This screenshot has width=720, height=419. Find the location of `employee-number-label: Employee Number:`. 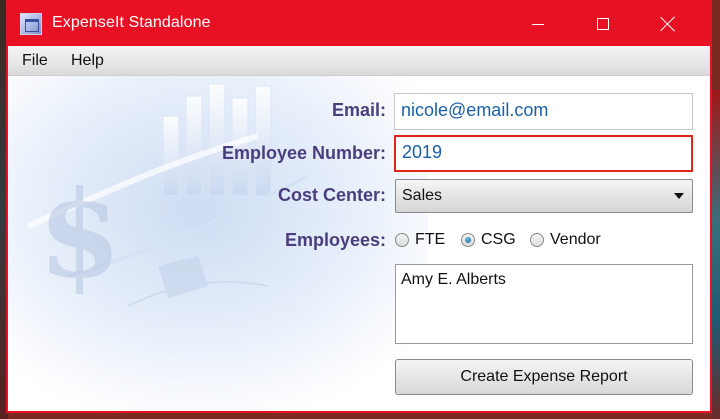

employee-number-label: Employee Number: is located at coordinates (303, 153).